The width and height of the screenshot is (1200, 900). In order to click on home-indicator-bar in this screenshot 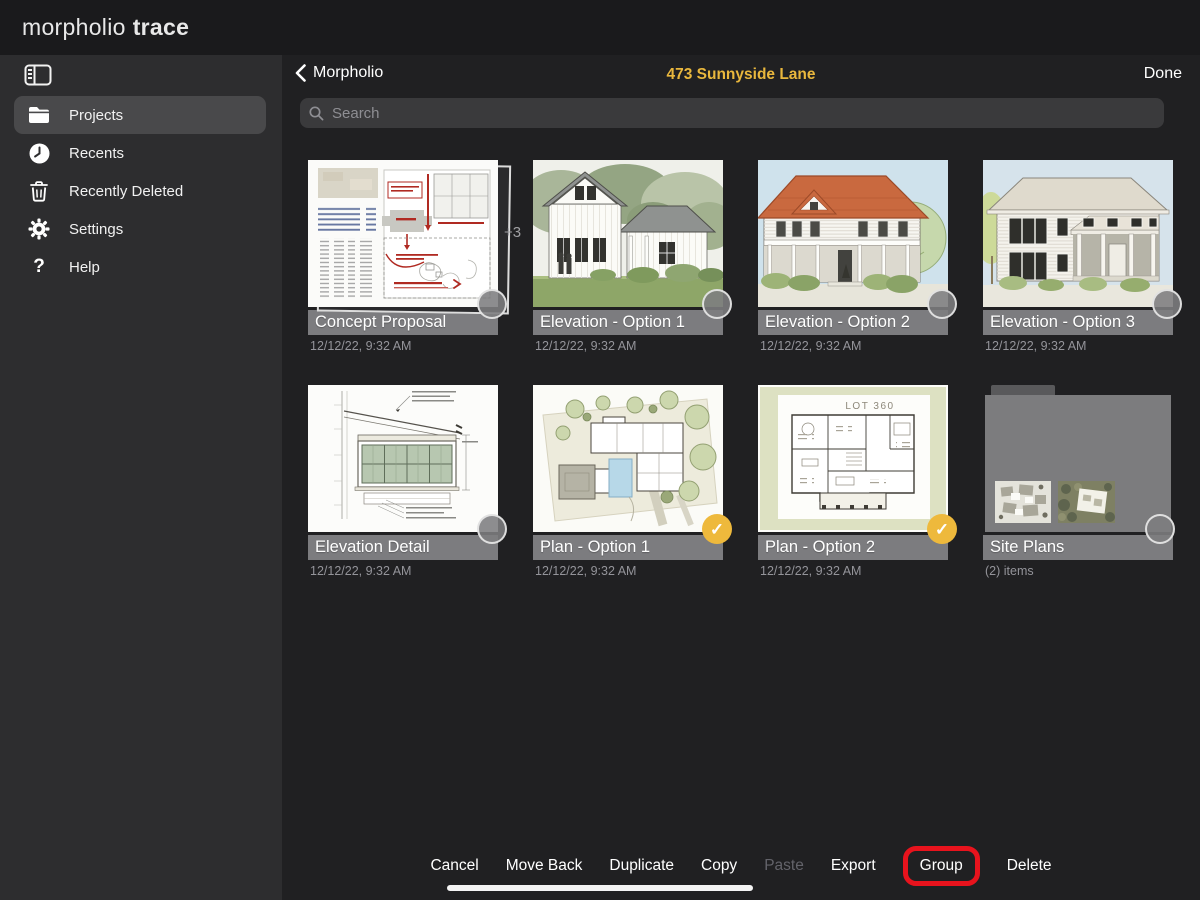, I will do `click(600, 888)`.